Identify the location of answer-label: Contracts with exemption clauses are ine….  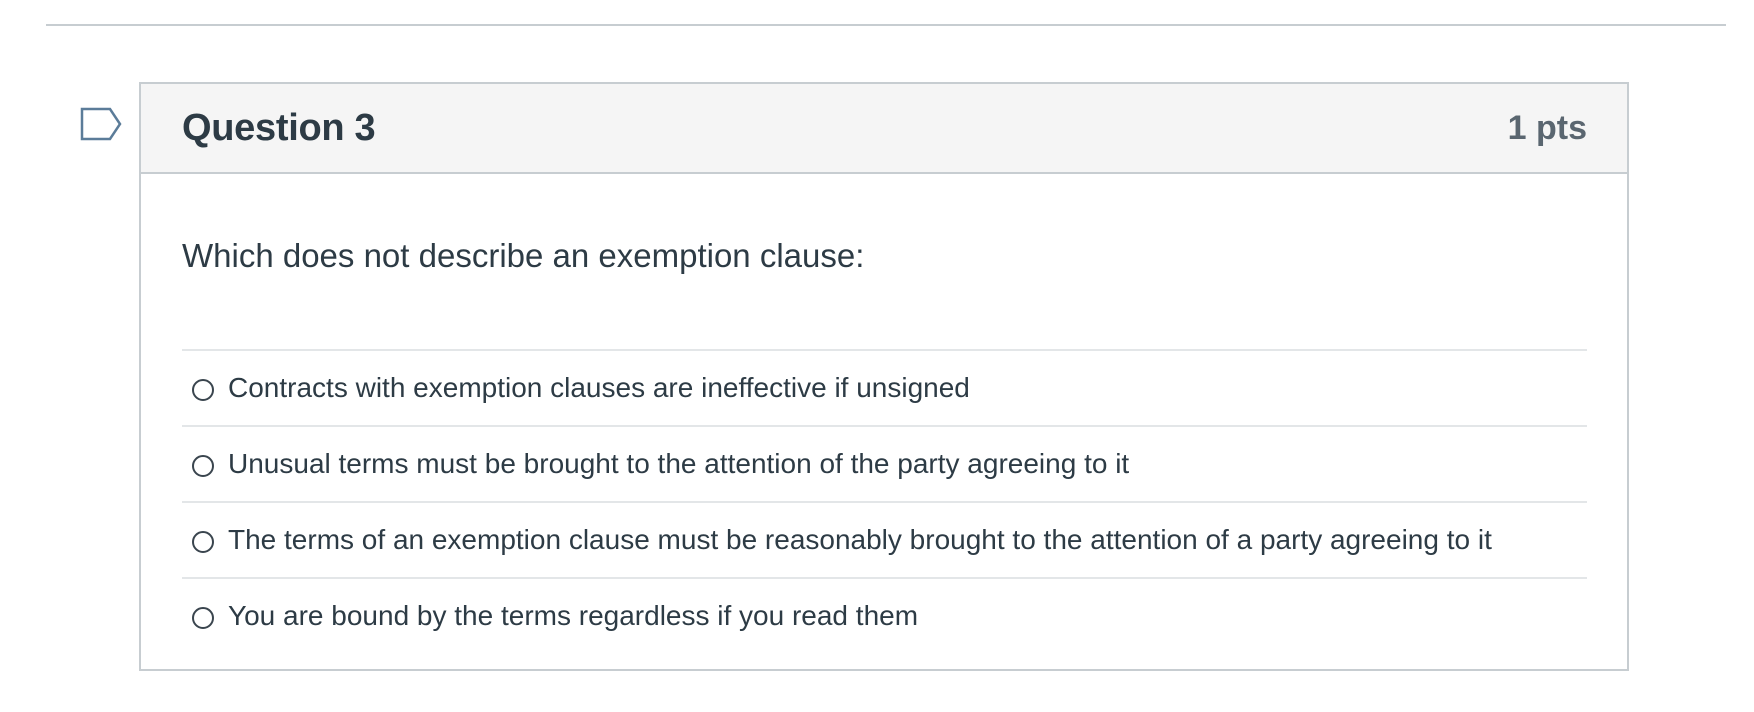
(599, 387).